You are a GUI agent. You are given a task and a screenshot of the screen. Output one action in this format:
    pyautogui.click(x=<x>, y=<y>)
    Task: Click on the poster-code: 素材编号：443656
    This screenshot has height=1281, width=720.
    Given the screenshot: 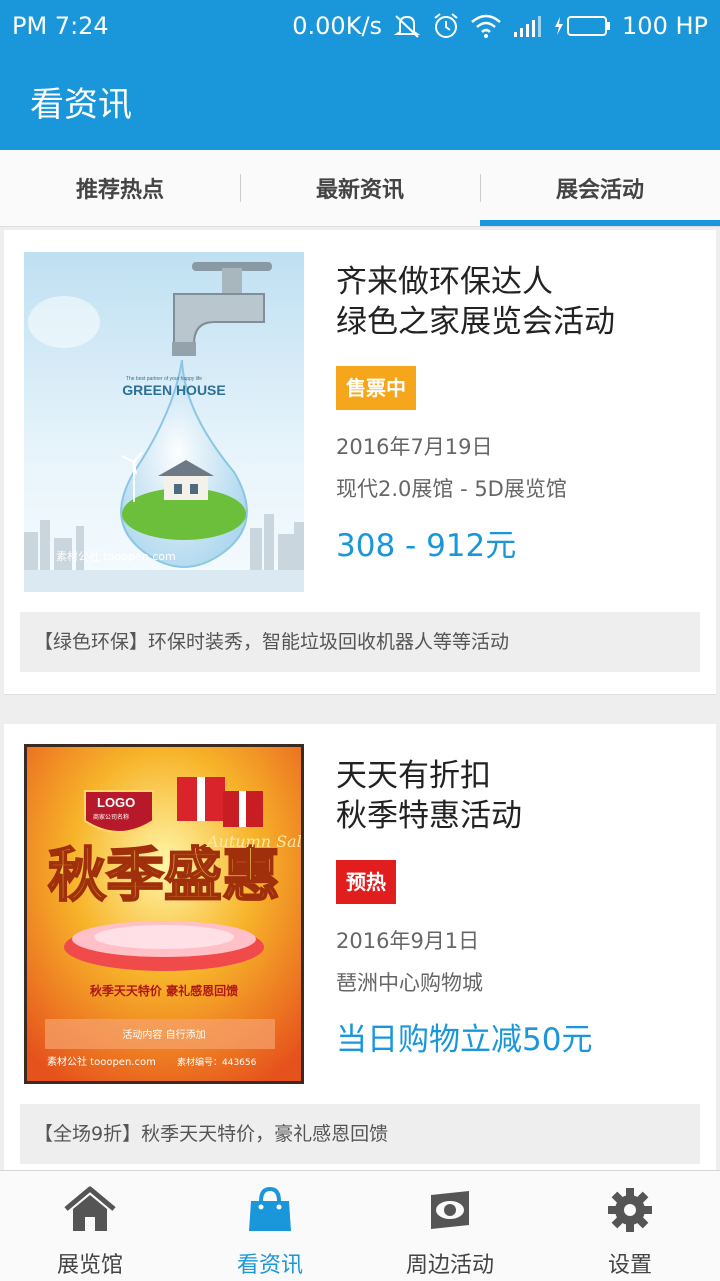 What is the action you would take?
    pyautogui.click(x=217, y=1062)
    